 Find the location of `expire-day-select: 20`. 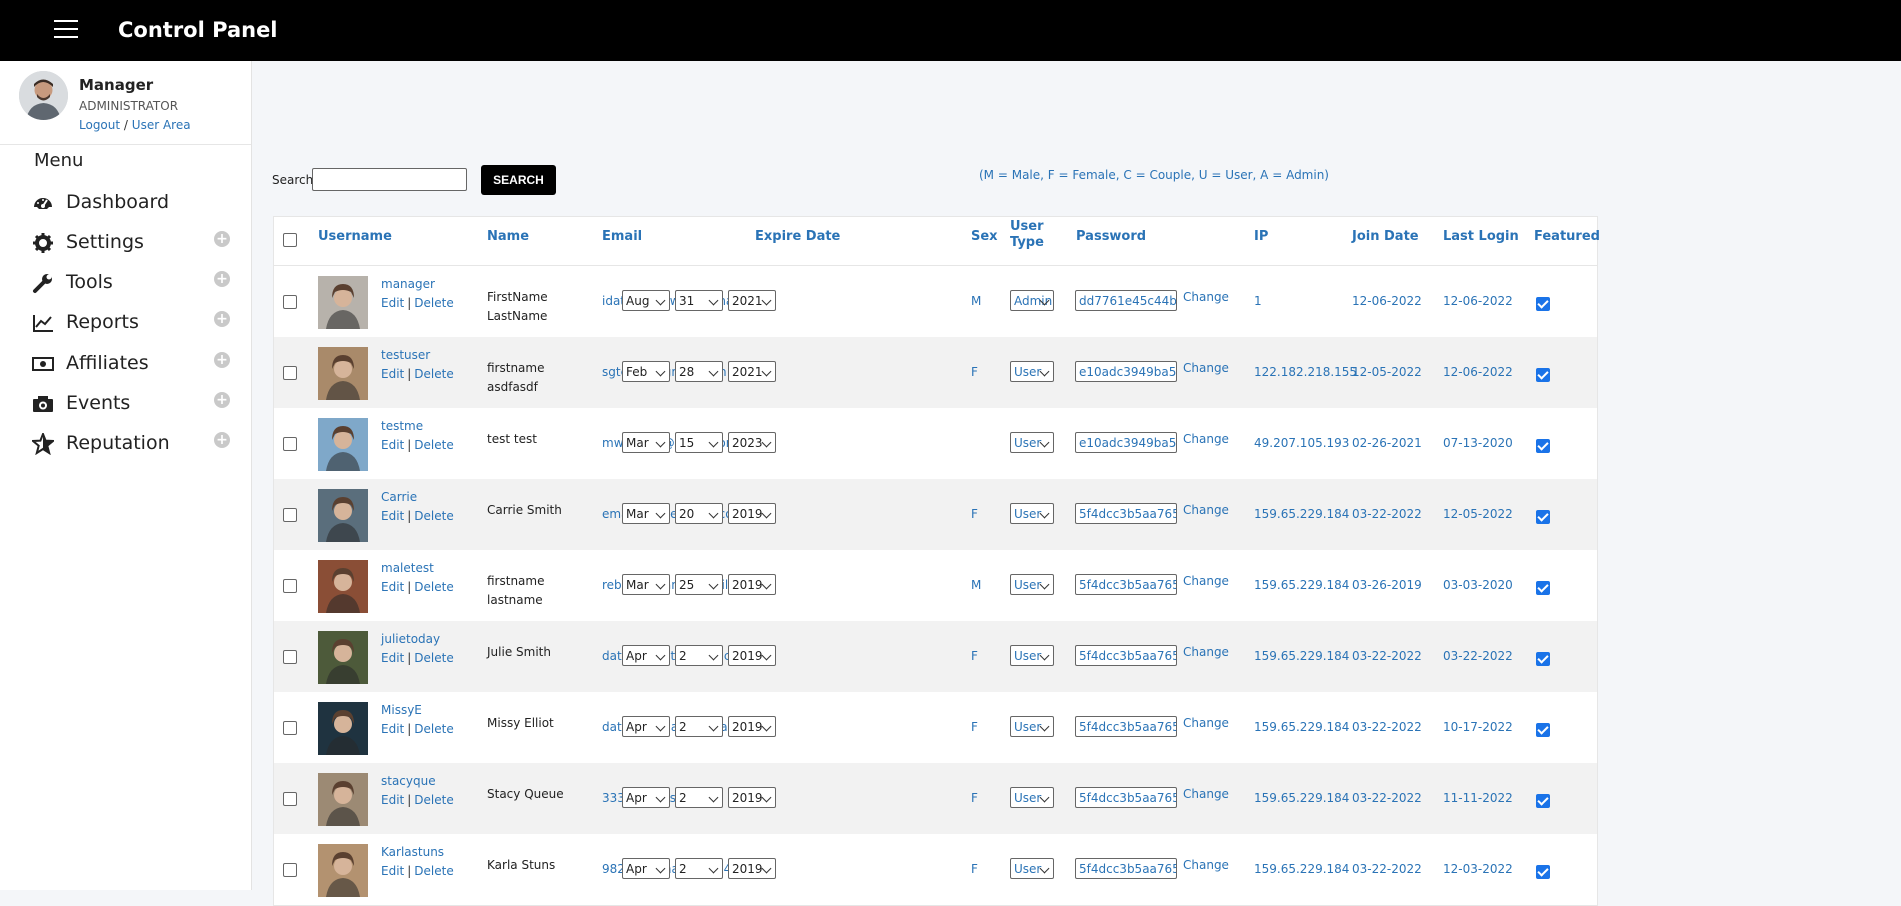

expire-day-select: 20 is located at coordinates (699, 513).